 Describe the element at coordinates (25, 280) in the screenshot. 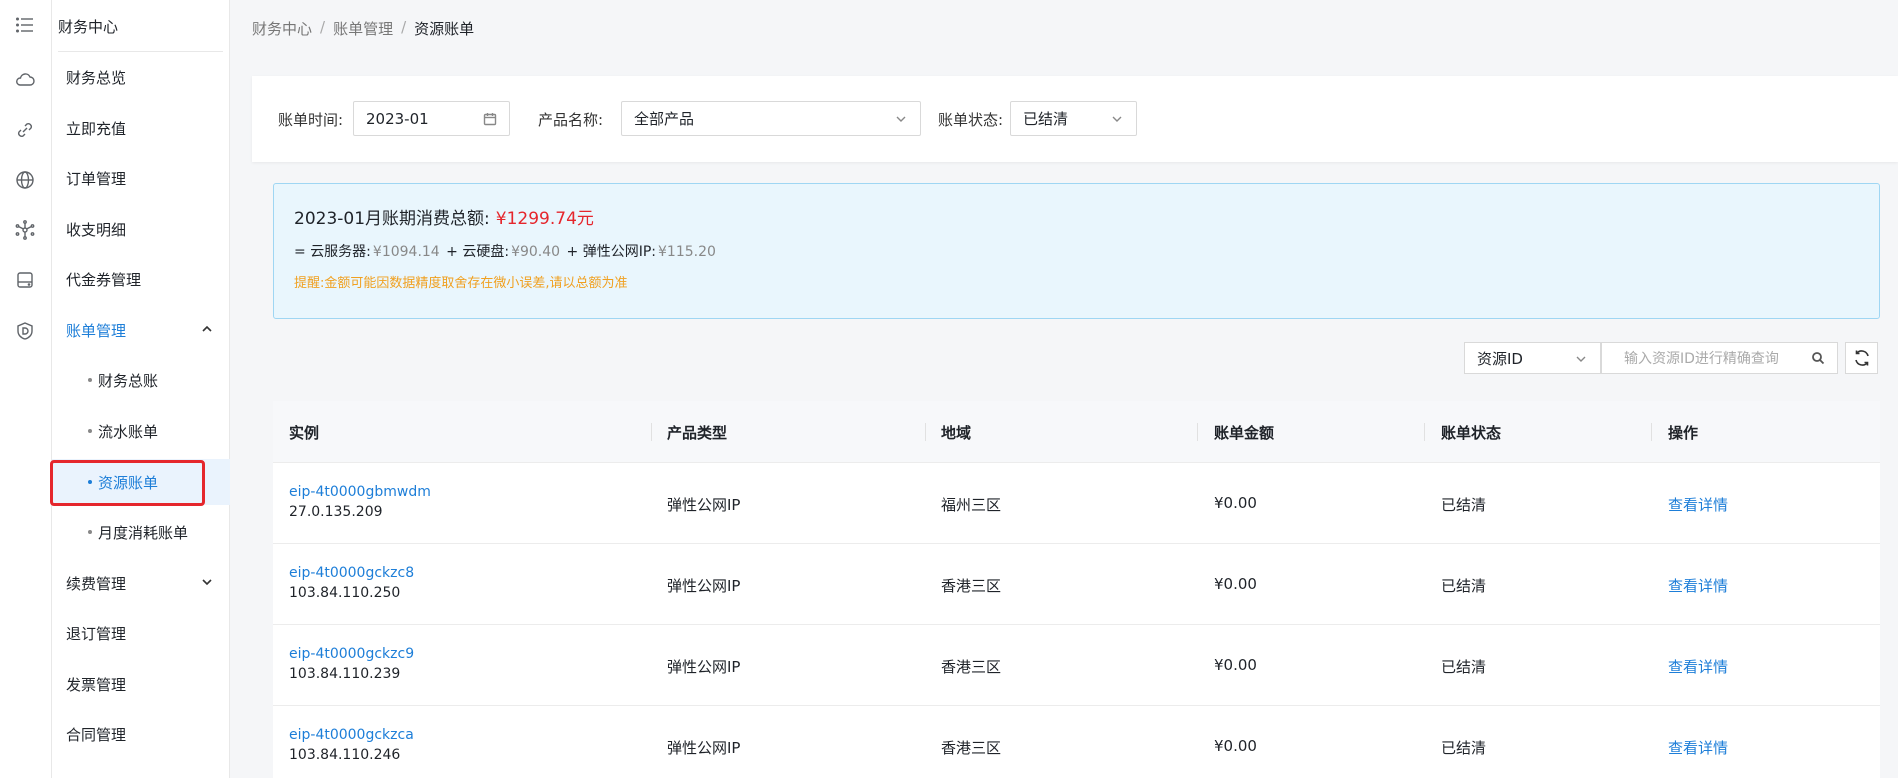

I see `storage-icon` at that location.